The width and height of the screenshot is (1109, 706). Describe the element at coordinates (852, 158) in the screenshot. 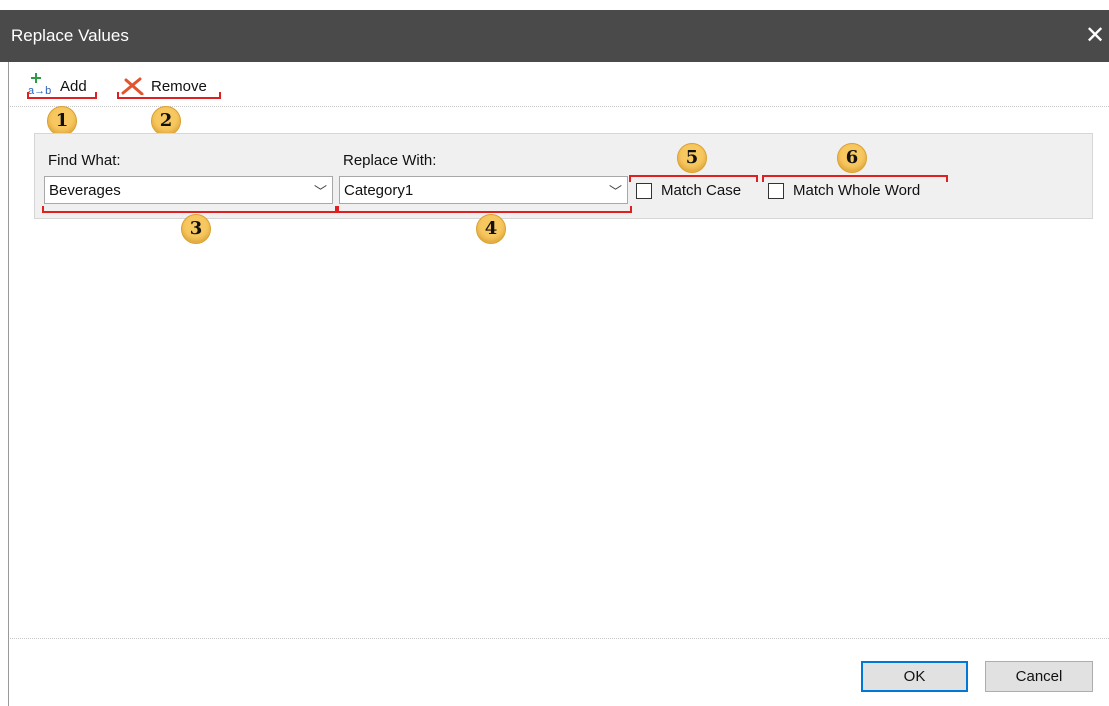

I see `callout-badge-6: 6` at that location.